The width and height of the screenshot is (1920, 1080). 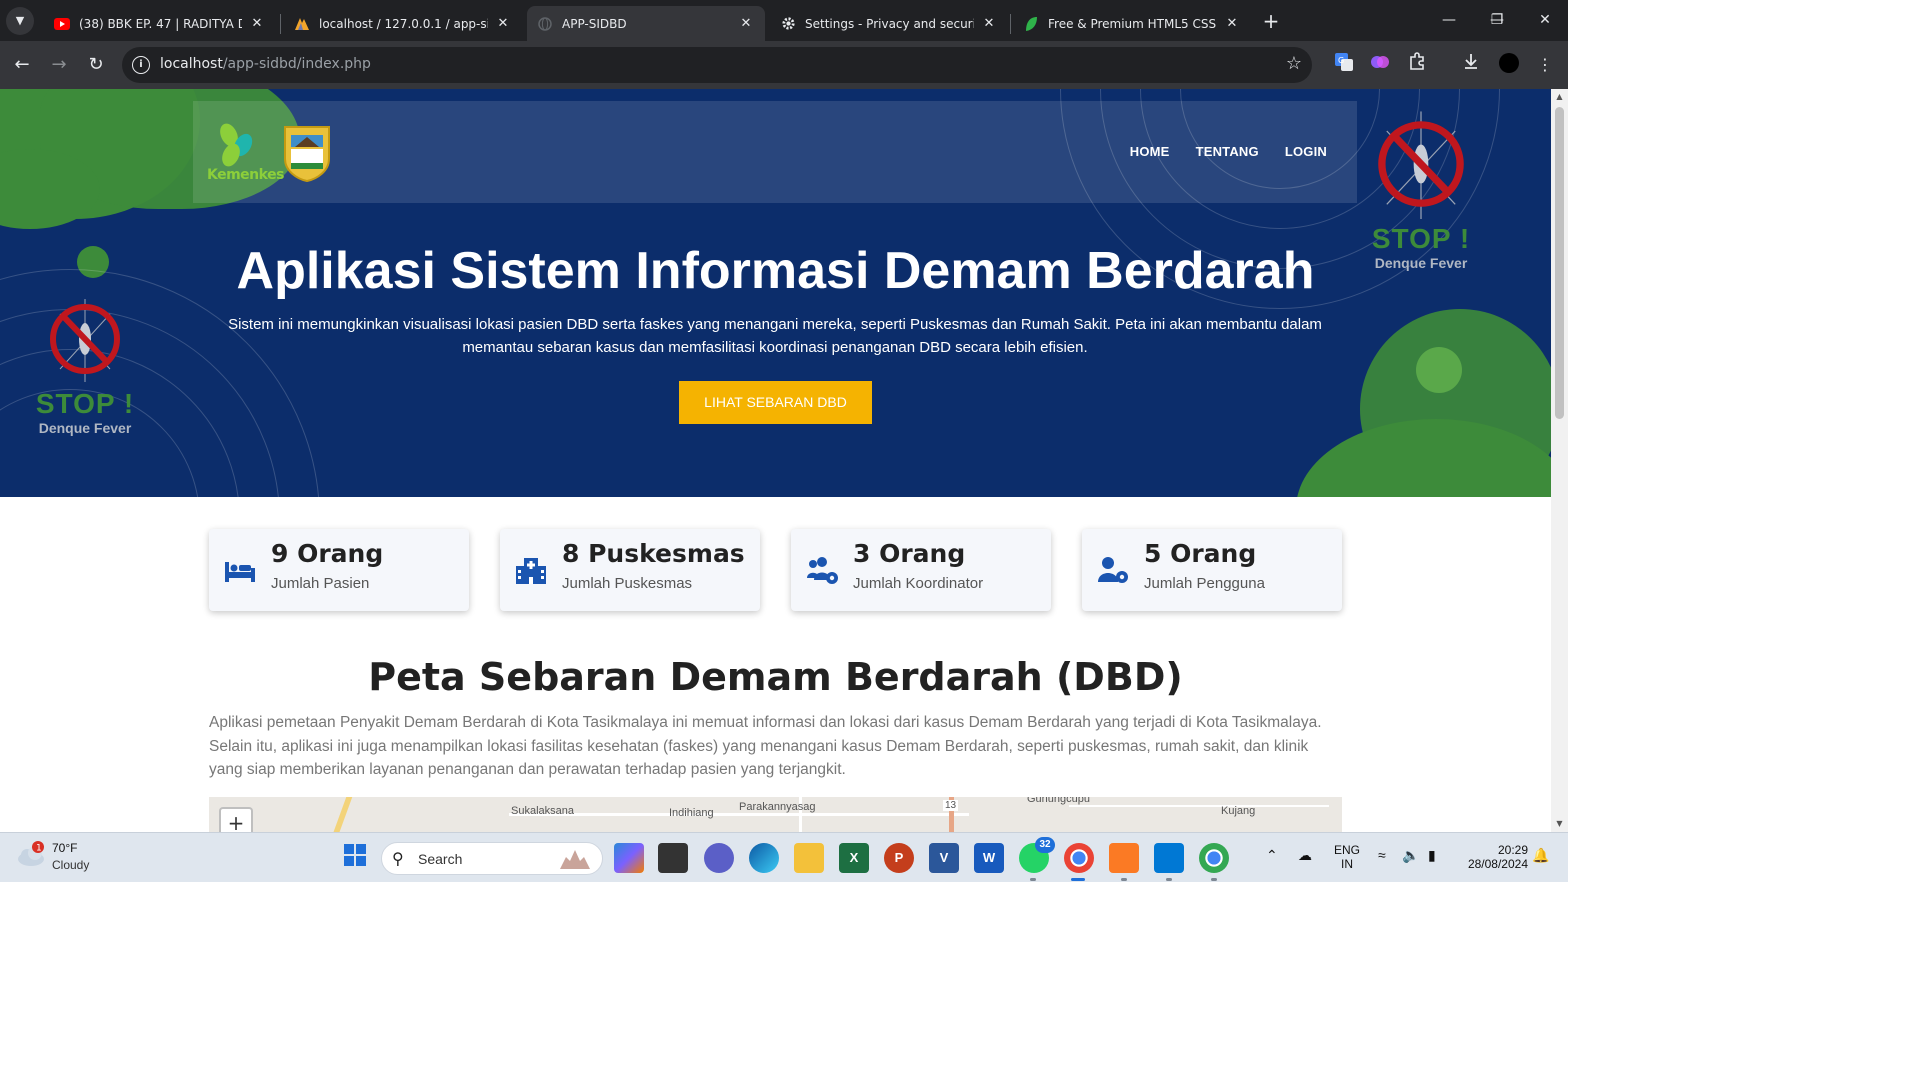 I want to click on hero-title: Aplikasi Sistem Informasi Demam Berdarah, so click(x=775, y=271).